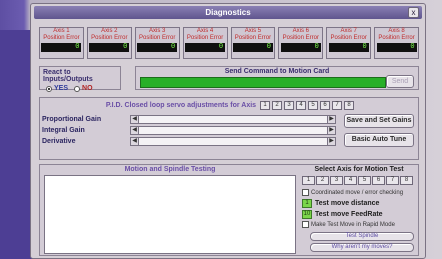  I want to click on react-no-label: NO, so click(87, 88).